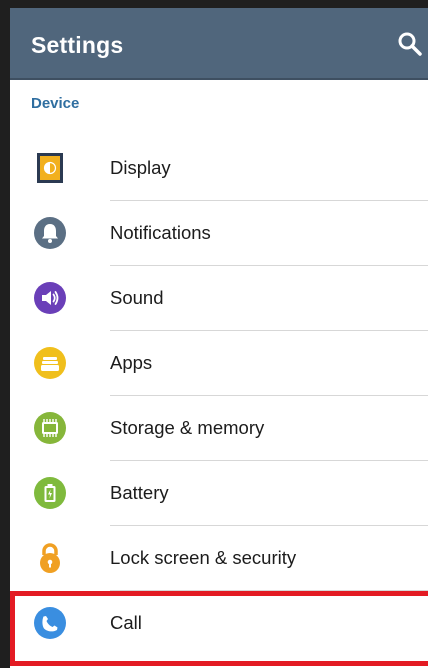 The image size is (428, 668). What do you see at coordinates (219, 493) in the screenshot?
I see `settings-item-battery: Battery` at bounding box center [219, 493].